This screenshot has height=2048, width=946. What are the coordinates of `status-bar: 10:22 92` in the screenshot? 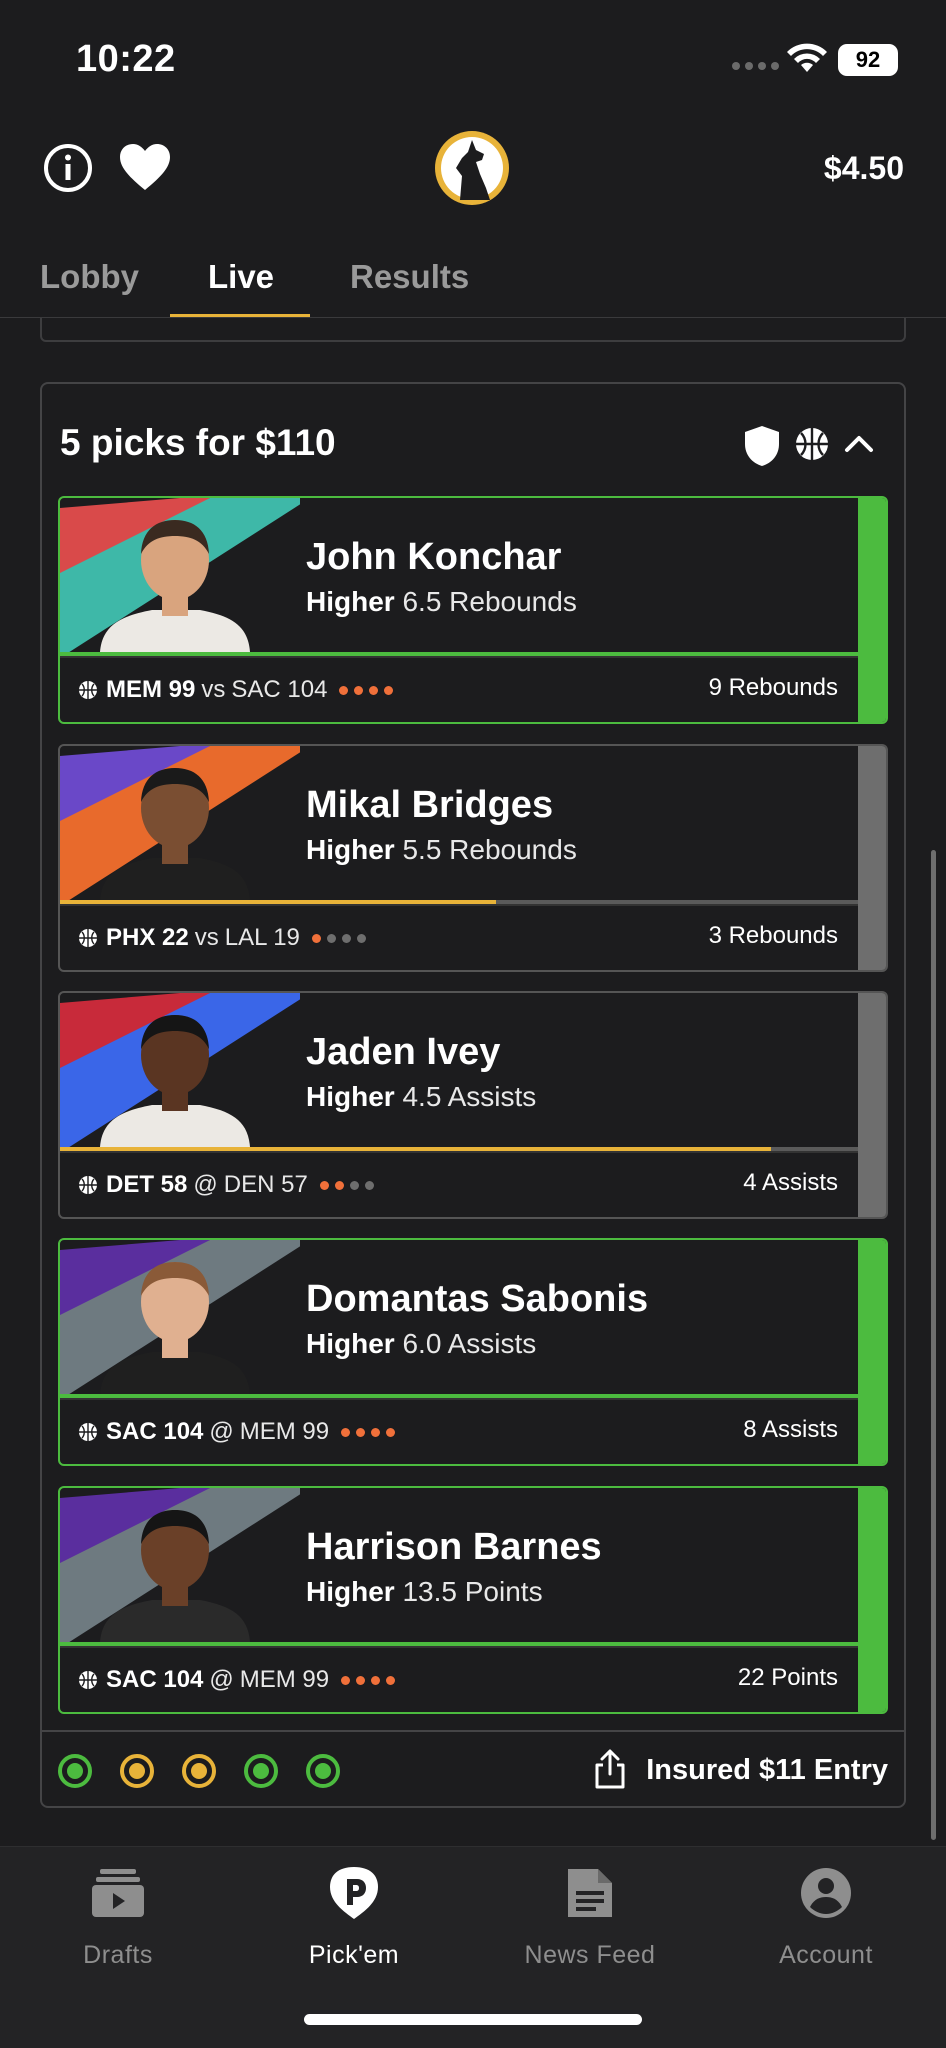 It's located at (473, 55).